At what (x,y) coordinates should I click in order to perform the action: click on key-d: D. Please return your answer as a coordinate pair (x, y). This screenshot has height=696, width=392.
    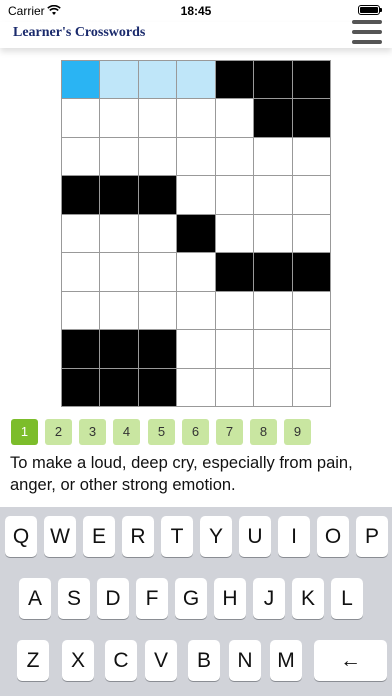
    Looking at the image, I should click on (113, 598).